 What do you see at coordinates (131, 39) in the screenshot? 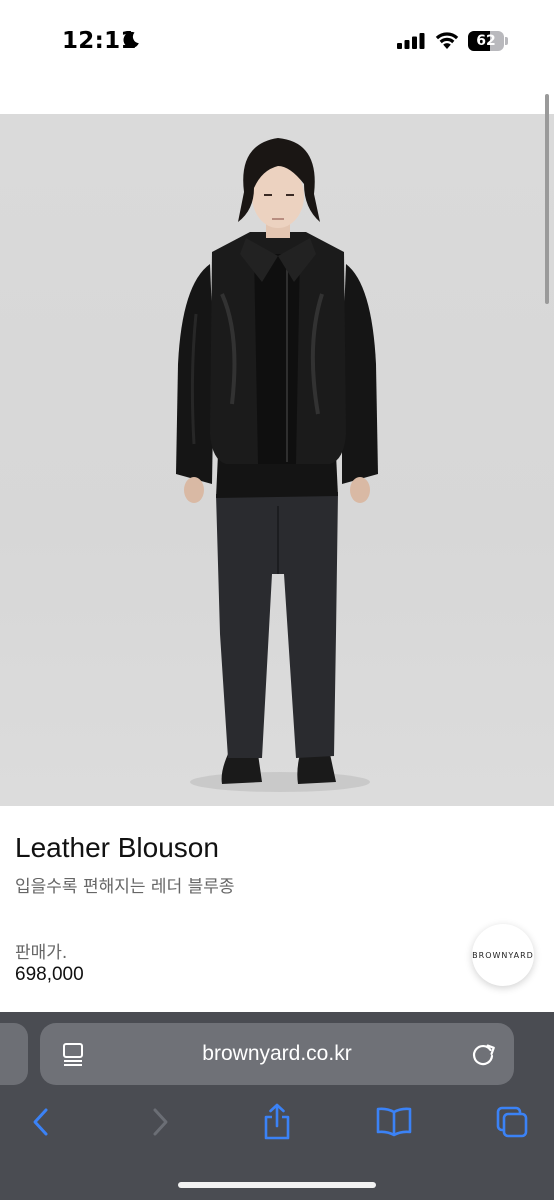
I see `moon-icon` at bounding box center [131, 39].